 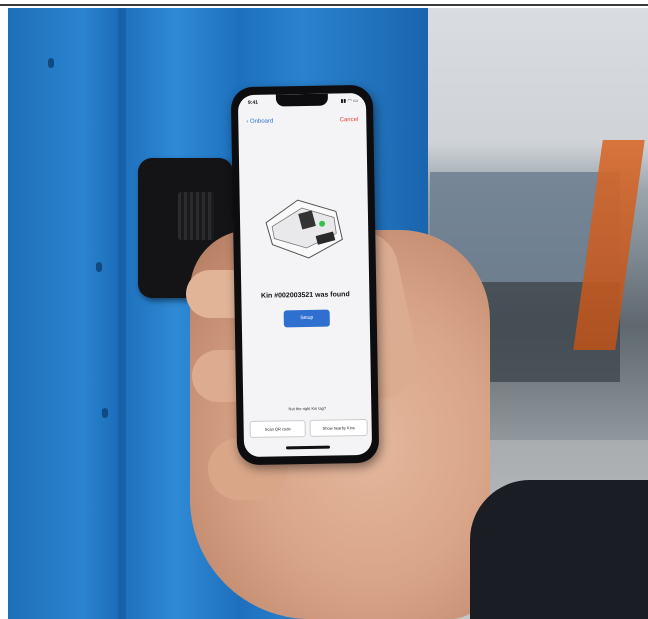 I want to click on status-icons: ▮▮ ◠ ▭, so click(x=349, y=101).